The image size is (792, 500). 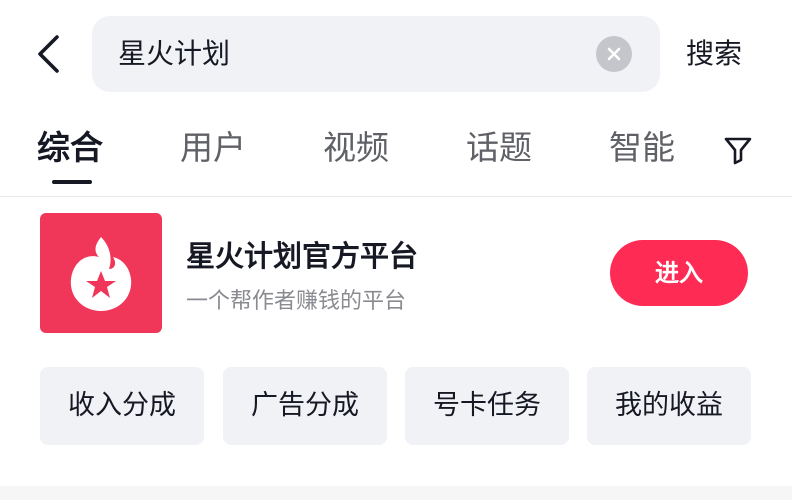 What do you see at coordinates (376, 54) in the screenshot?
I see `search-input: 星火计划` at bounding box center [376, 54].